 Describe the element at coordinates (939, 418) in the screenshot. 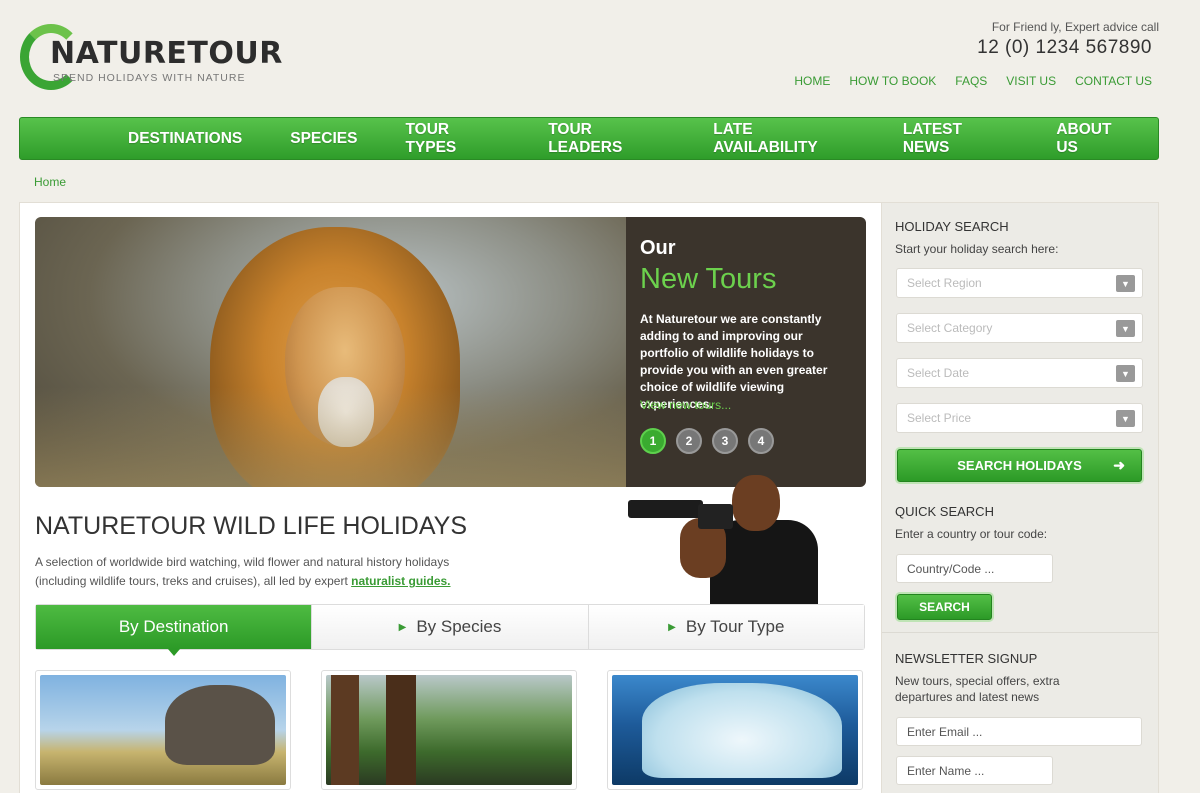

I see `select-price-label: Select Price` at that location.